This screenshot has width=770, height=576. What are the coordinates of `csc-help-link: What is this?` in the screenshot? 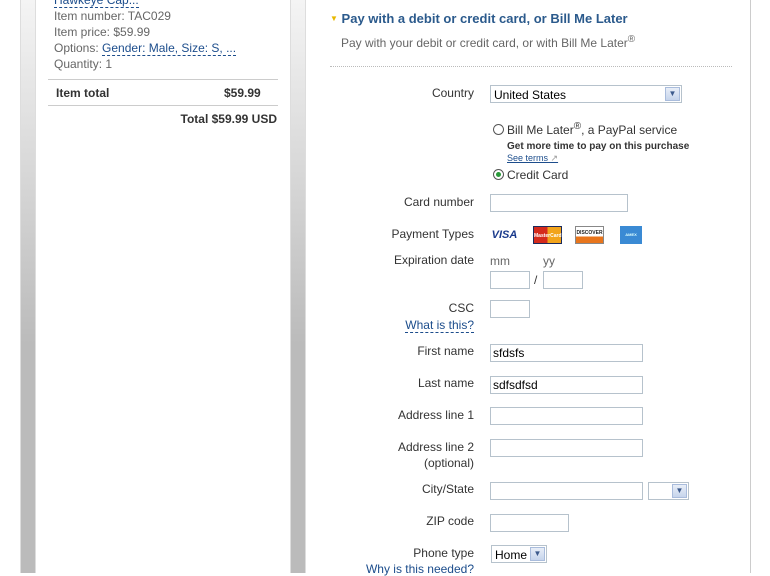 It's located at (439, 325).